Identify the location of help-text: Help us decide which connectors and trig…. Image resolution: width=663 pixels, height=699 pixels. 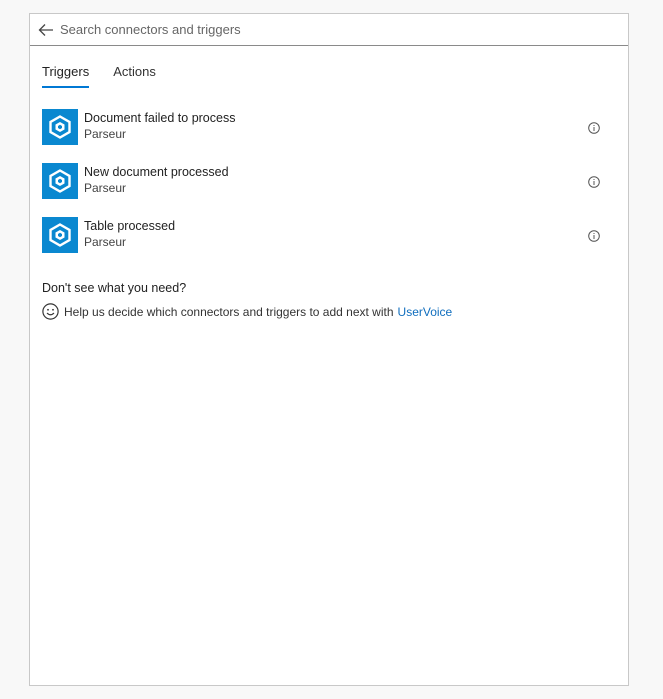
(229, 311).